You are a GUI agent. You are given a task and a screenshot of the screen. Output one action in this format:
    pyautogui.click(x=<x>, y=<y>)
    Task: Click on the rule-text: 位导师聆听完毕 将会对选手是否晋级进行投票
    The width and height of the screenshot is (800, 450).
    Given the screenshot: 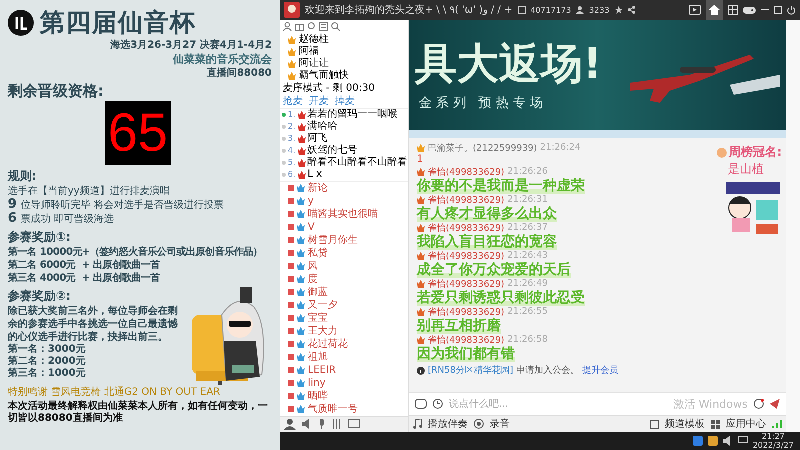 What is the action you would take?
    pyautogui.click(x=122, y=205)
    